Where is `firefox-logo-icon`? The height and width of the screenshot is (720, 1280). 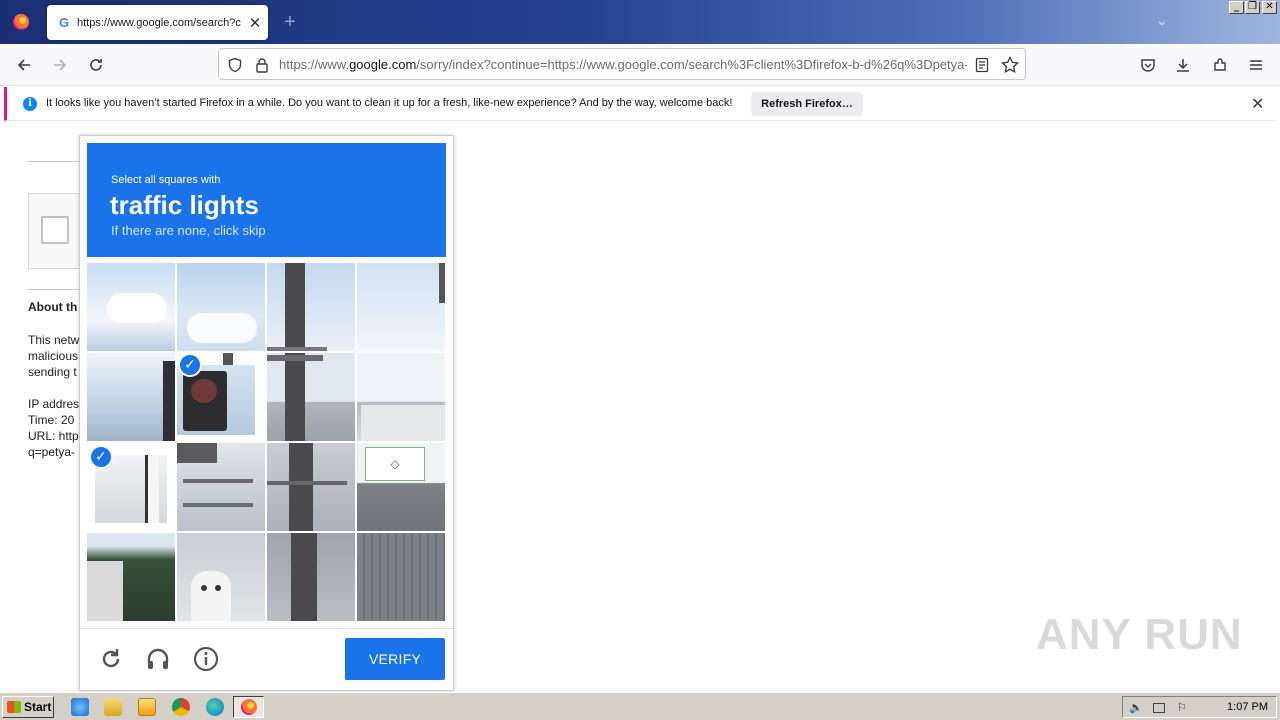 firefox-logo-icon is located at coordinates (21, 22).